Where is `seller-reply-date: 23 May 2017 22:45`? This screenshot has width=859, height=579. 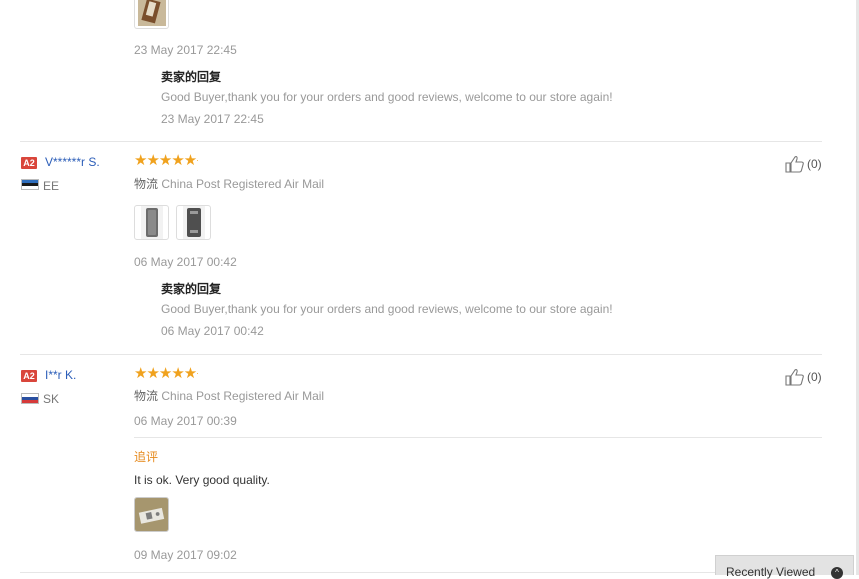
seller-reply-date: 23 May 2017 22:45 is located at coordinates (212, 119).